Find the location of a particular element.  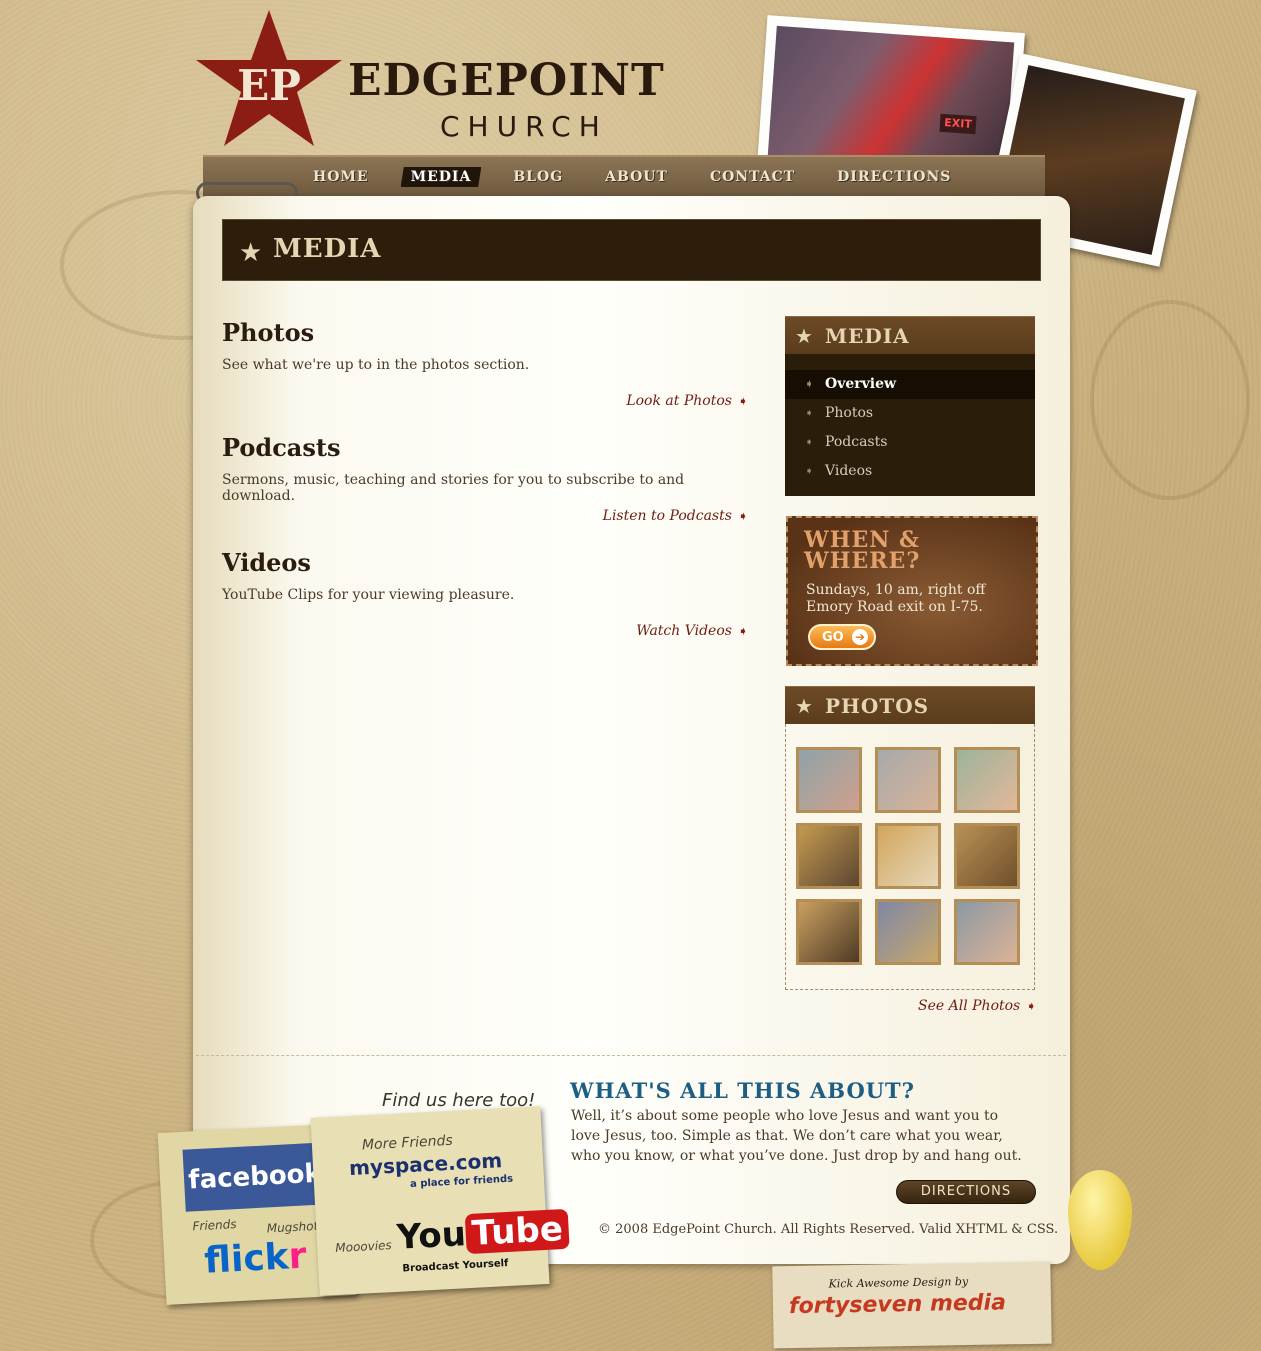

footer-divider is located at coordinates (631, 1055).